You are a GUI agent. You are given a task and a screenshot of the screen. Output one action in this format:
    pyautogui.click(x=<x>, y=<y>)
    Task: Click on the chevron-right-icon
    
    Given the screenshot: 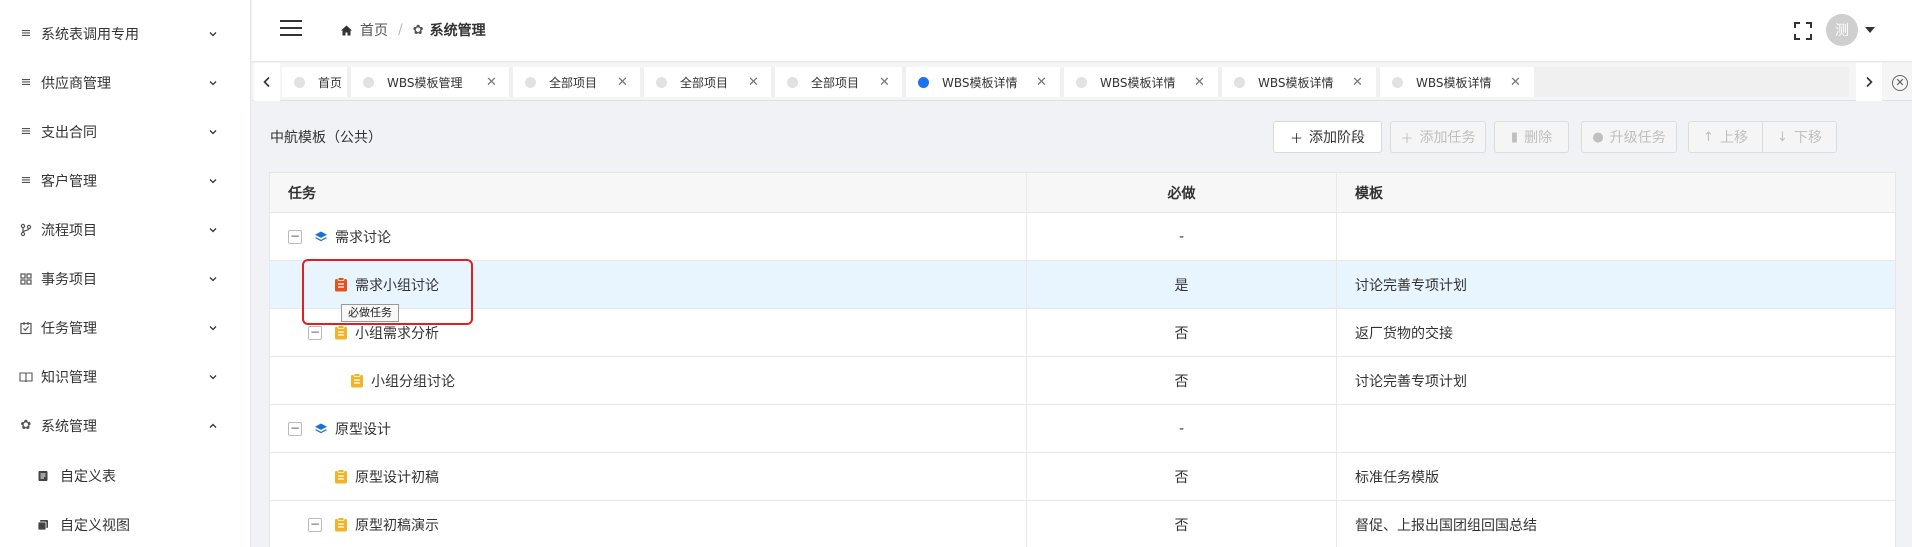 What is the action you would take?
    pyautogui.click(x=1869, y=82)
    